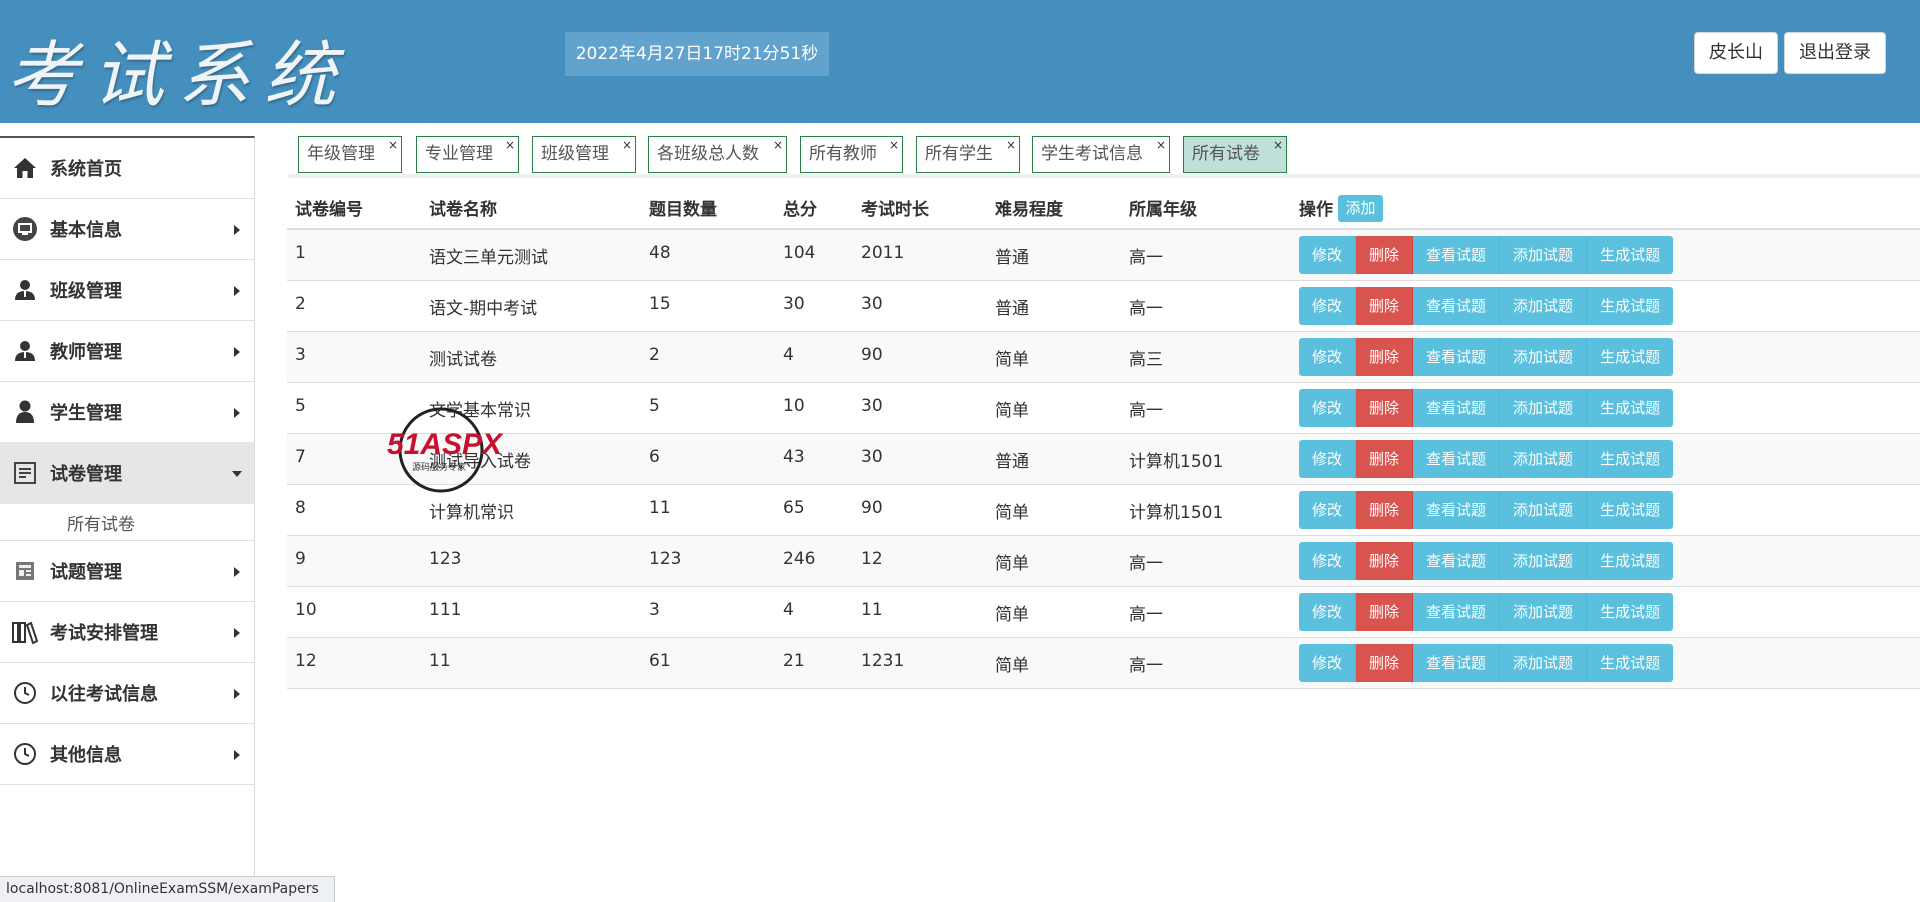 This screenshot has width=1920, height=902. I want to click on logout-button: 退出登录, so click(1835, 53).